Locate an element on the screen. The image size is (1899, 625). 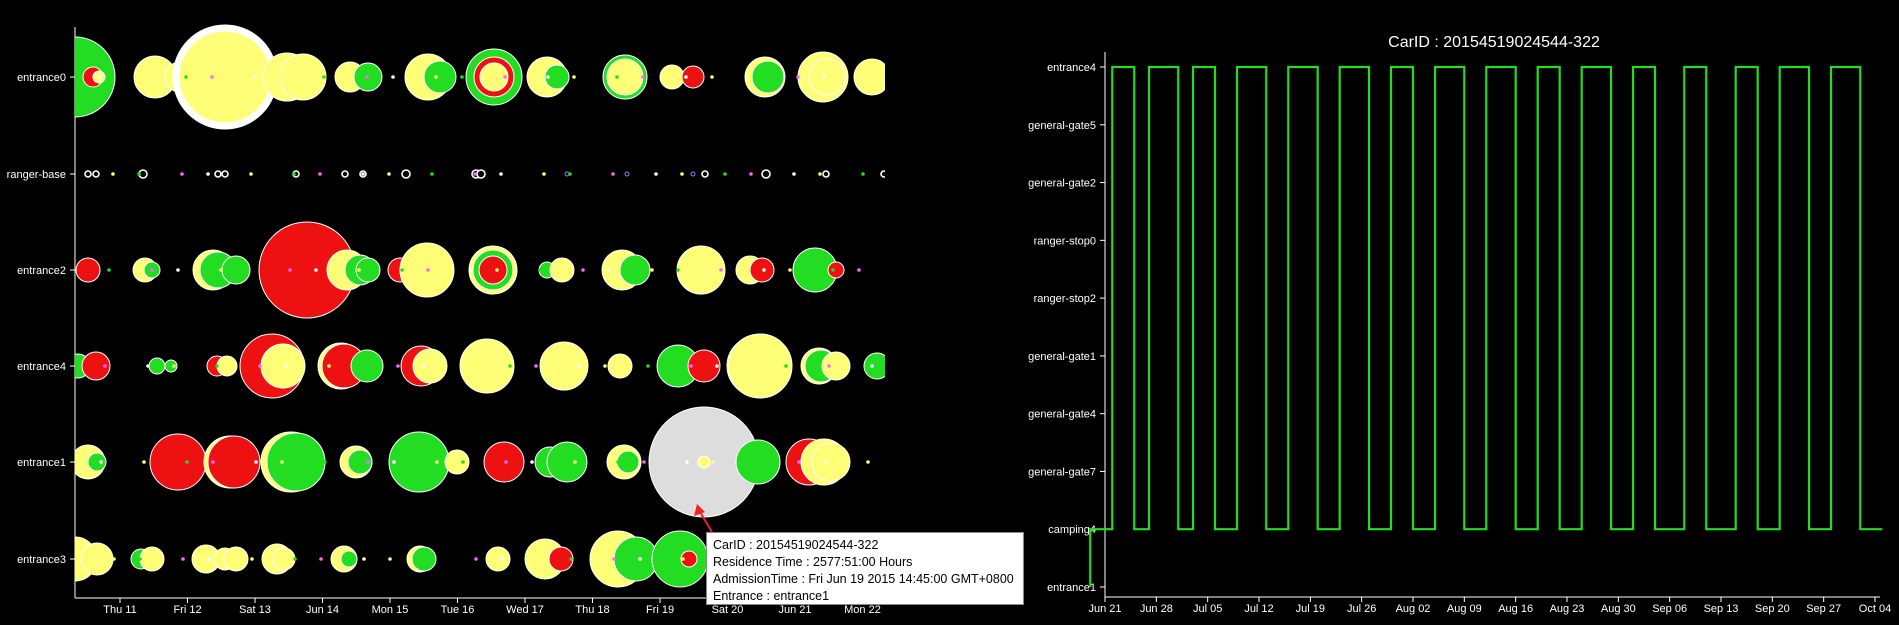
highlight-dot is located at coordinates (704, 462).